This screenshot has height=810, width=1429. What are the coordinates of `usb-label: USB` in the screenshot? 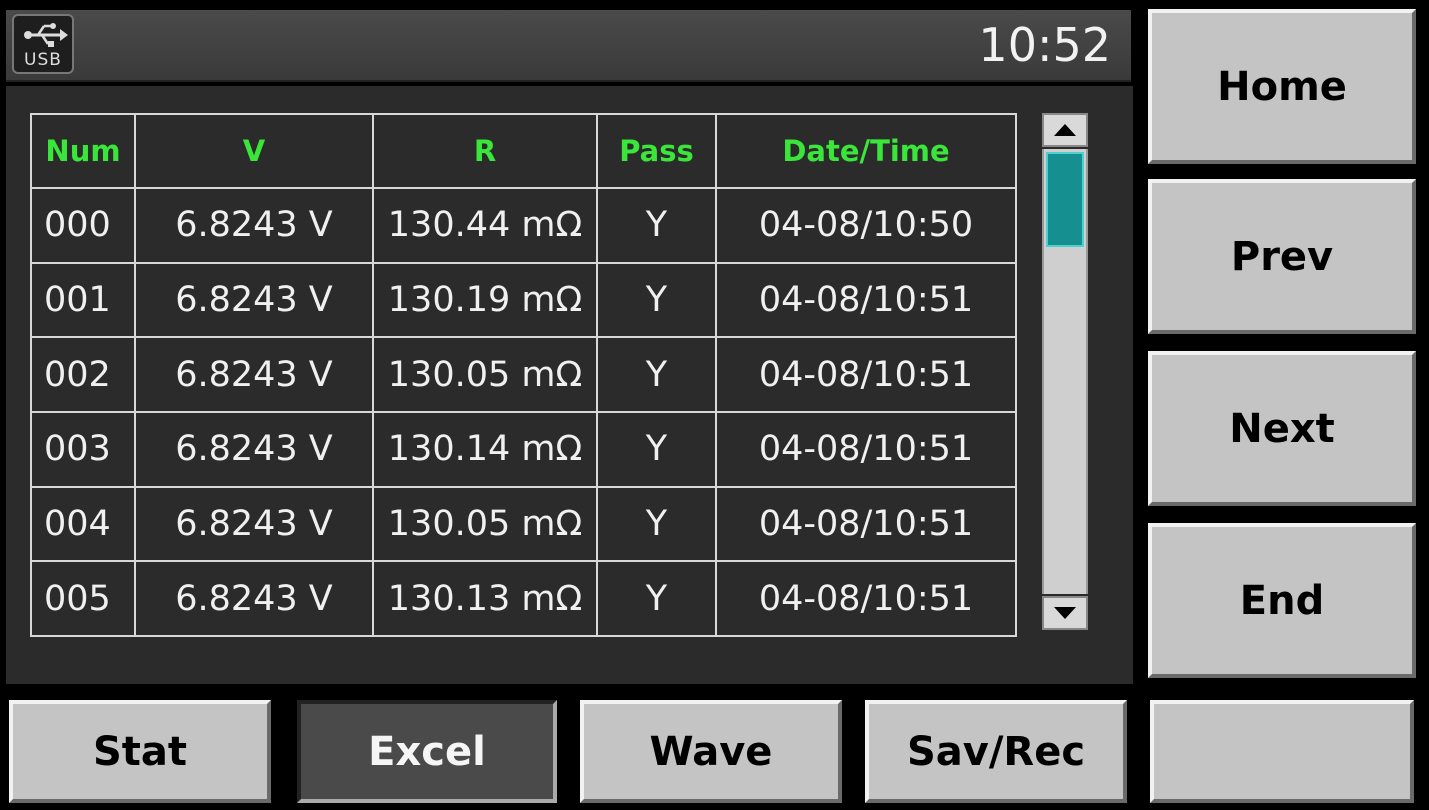 It's located at (43, 60).